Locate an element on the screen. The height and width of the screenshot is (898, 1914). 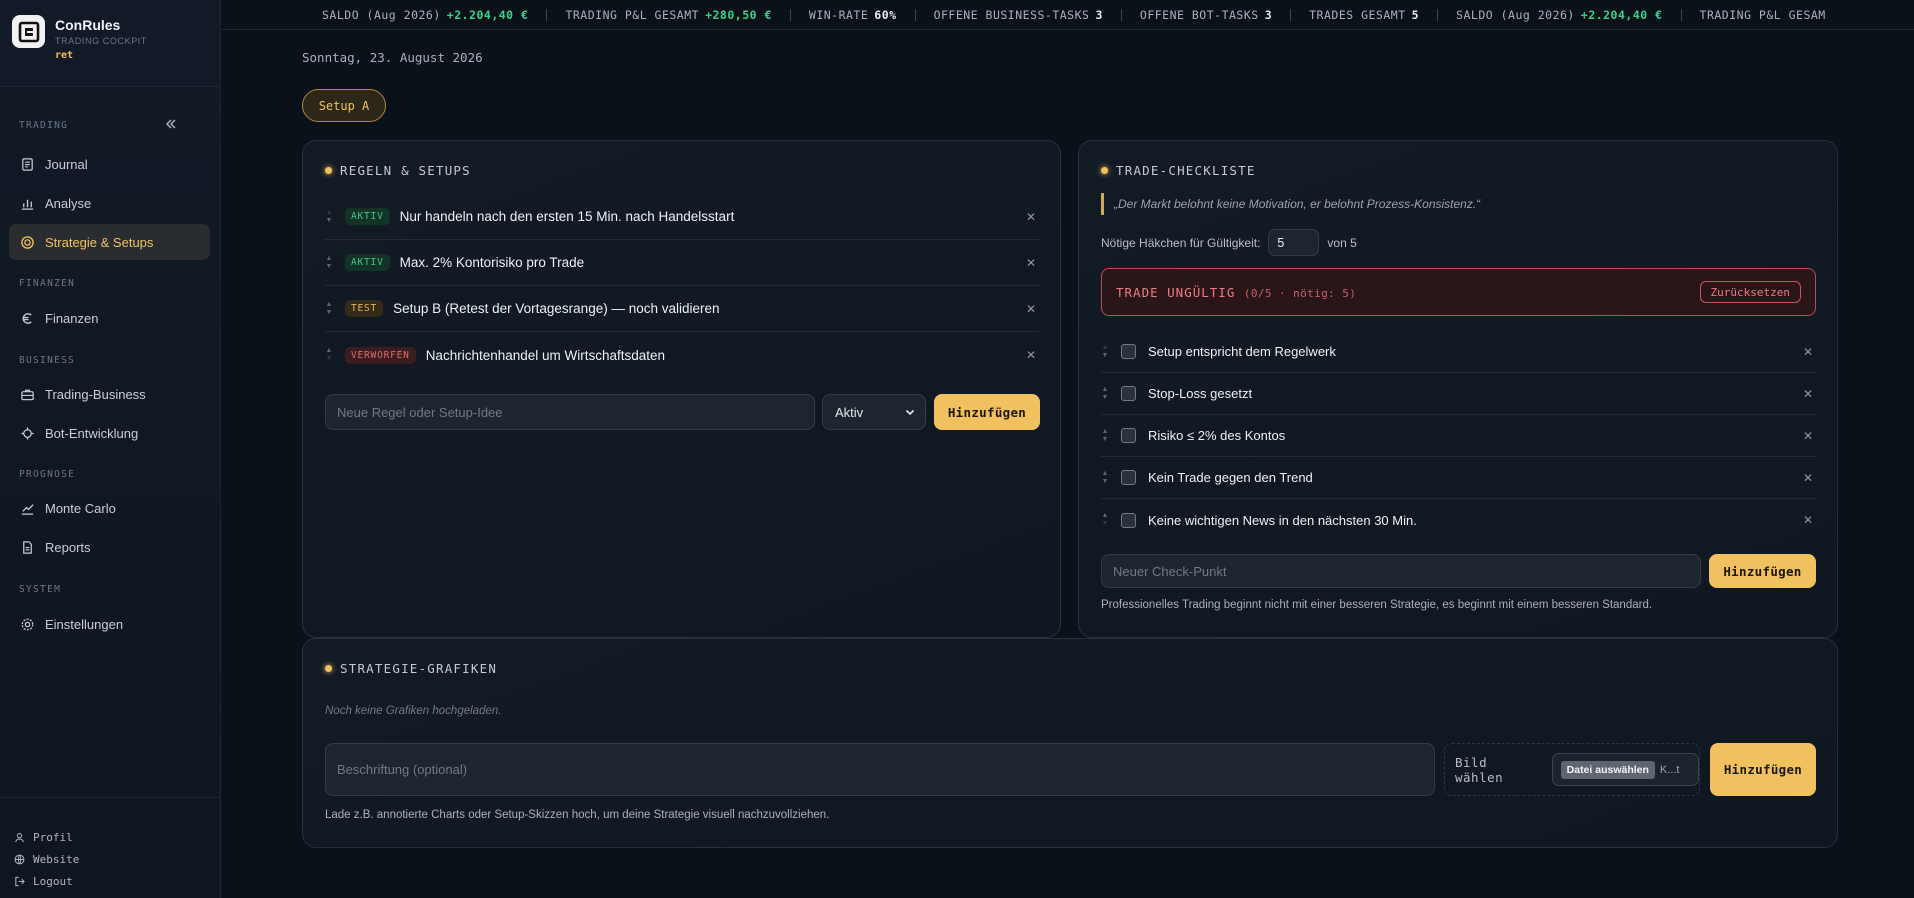
required-checks-input: 5 is located at coordinates (1294, 242).